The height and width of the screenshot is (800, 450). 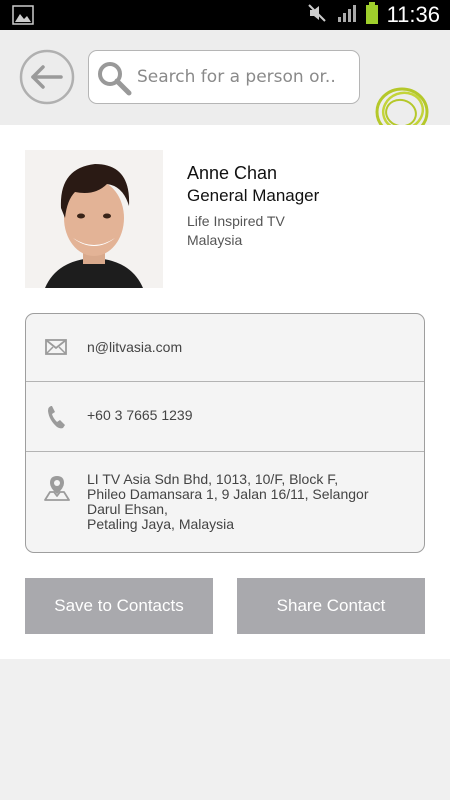 I want to click on address-line: Petaling Jaya, Malaysia, so click(x=161, y=524).